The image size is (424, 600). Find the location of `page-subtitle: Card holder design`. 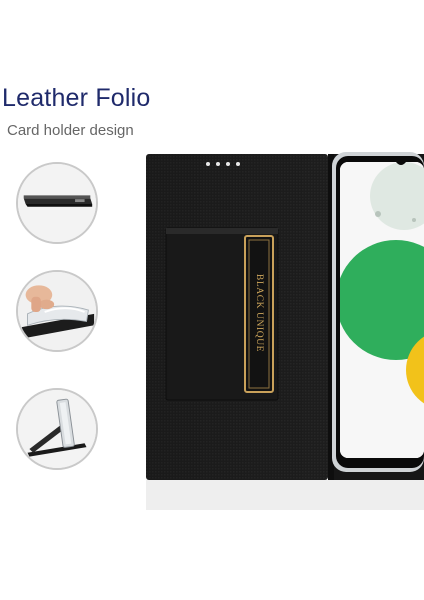

page-subtitle: Card holder design is located at coordinates (70, 130).